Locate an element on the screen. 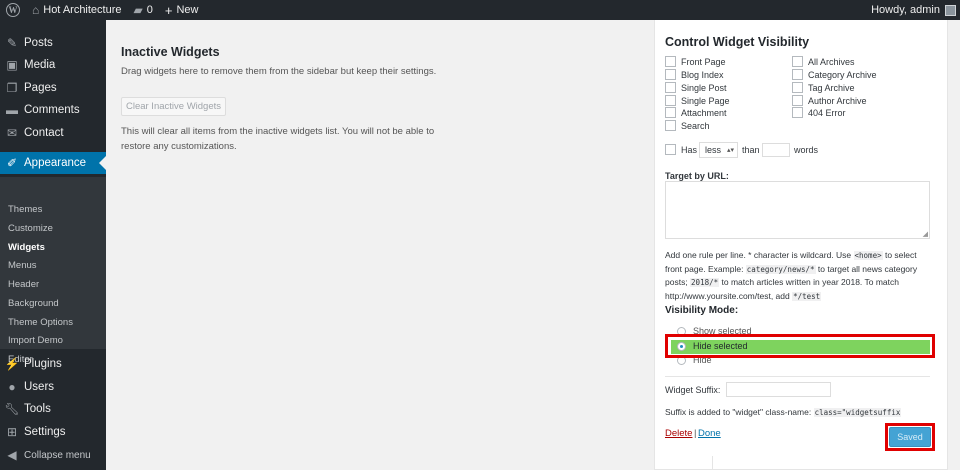  sidebar-item-comments: ▬ Comments is located at coordinates (53, 110).